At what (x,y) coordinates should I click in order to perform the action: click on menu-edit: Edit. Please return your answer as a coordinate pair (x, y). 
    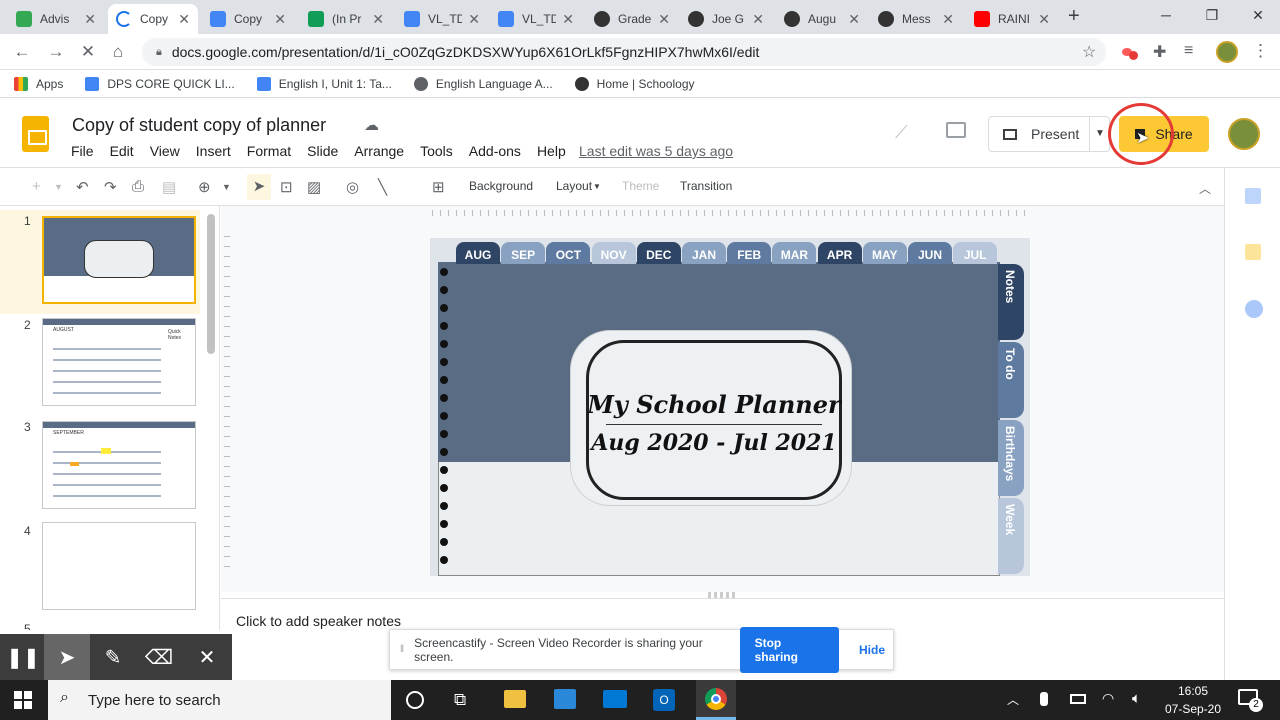
    Looking at the image, I should click on (122, 151).